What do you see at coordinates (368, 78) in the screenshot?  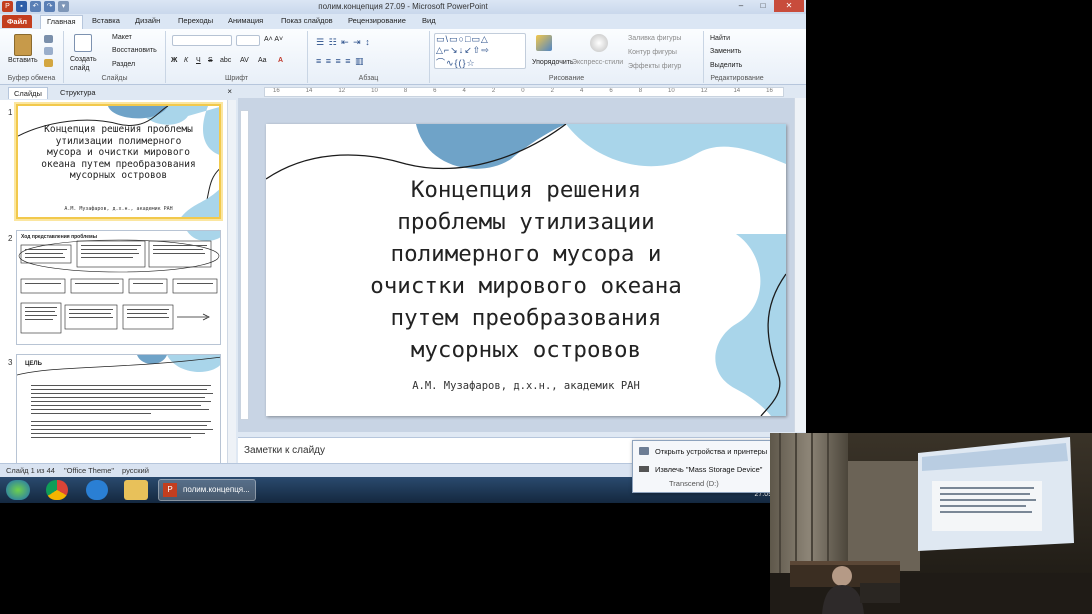 I see `group-label-paragraph: Абзац` at bounding box center [368, 78].